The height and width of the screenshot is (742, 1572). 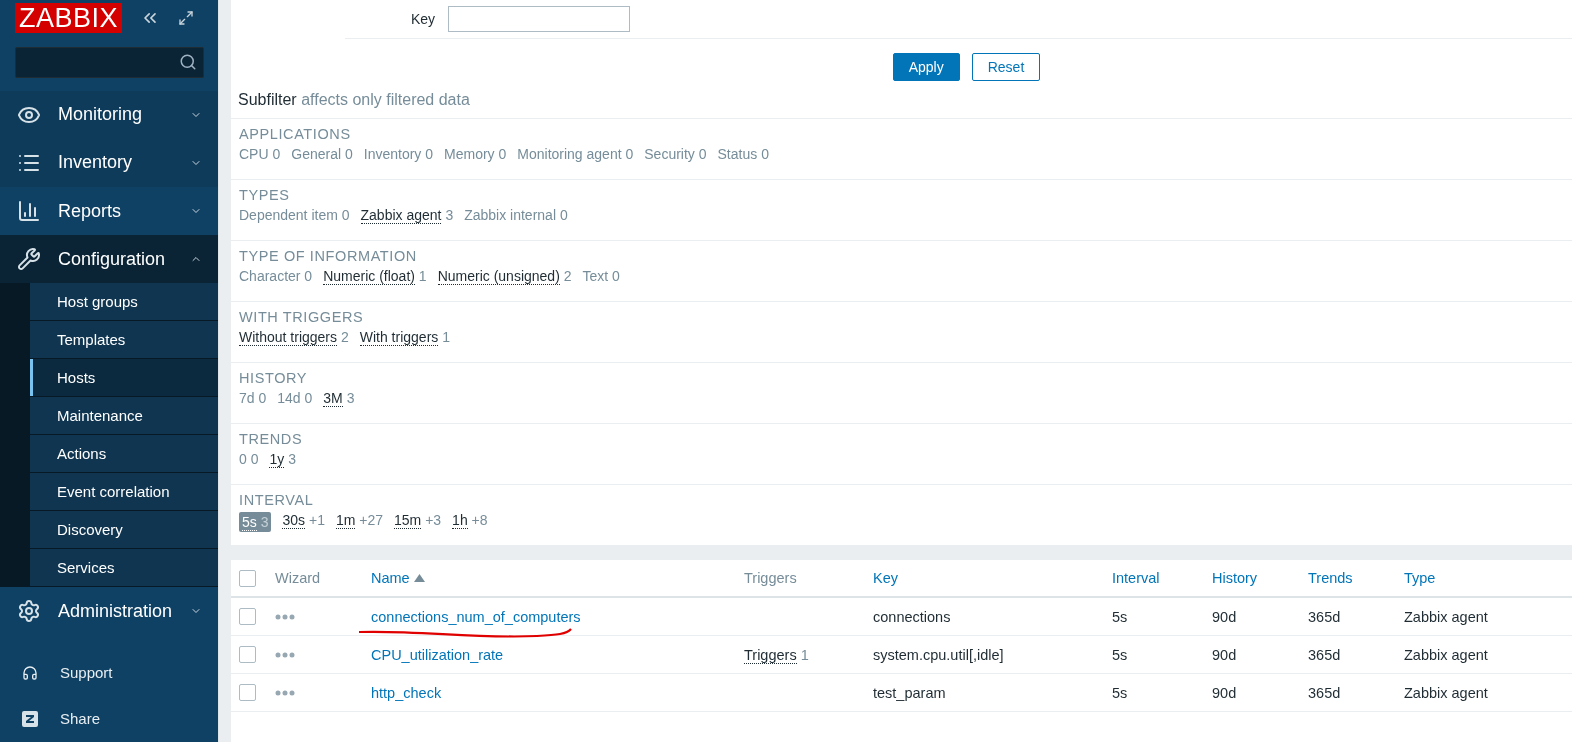 What do you see at coordinates (901, 100) in the screenshot?
I see `subfilter-title: Subfilter affects only filtered data` at bounding box center [901, 100].